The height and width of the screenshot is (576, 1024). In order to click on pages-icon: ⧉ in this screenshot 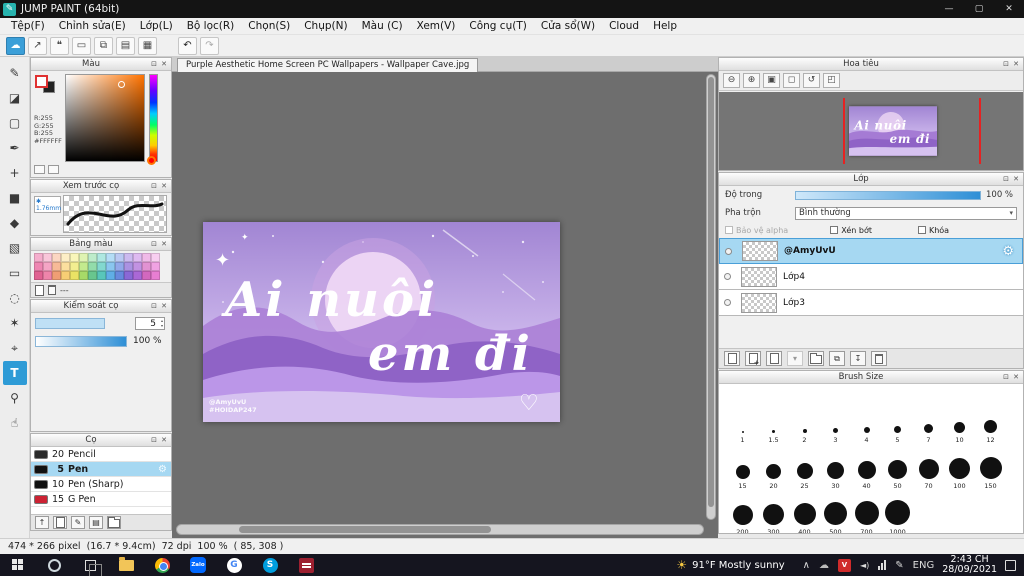, I will do `click(103, 45)`.